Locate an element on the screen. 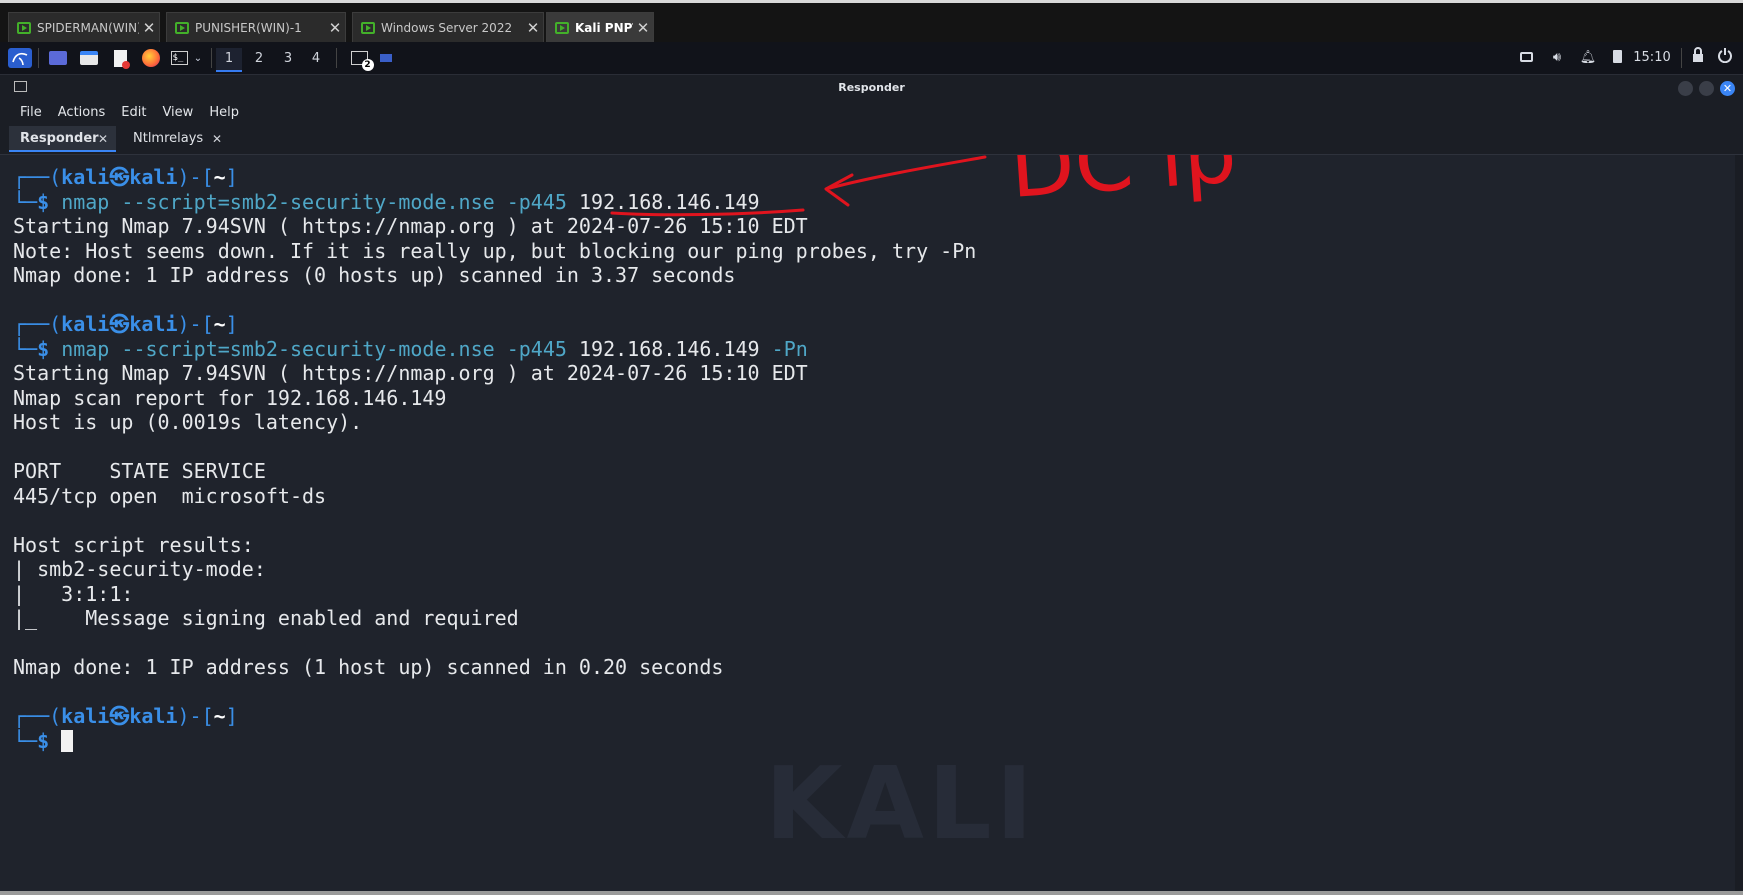 The height and width of the screenshot is (895, 1743). battery-icon is located at coordinates (1617, 58).